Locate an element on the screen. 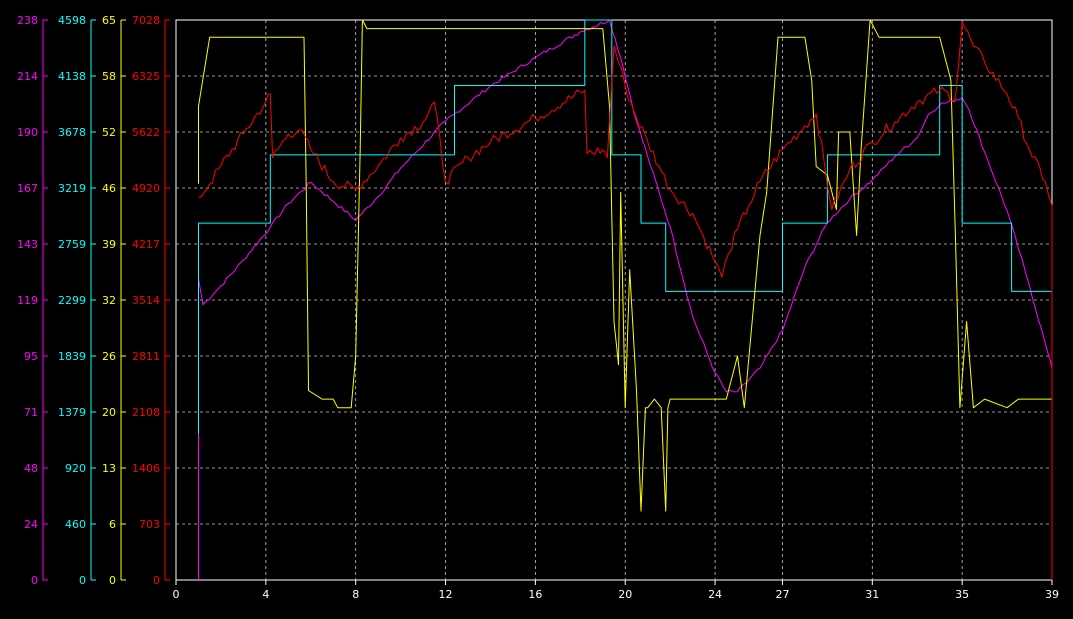 The width and height of the screenshot is (1073, 619). y-tick-label: 214 is located at coordinates (27, 76).